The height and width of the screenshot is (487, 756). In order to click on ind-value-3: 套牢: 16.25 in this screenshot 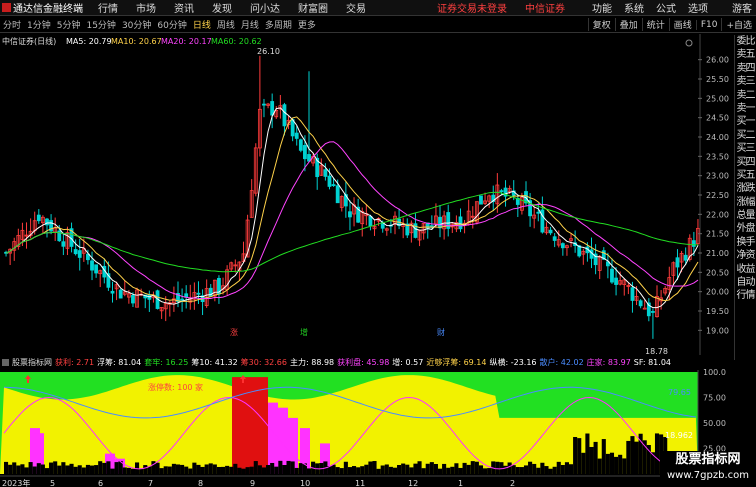, I will do `click(166, 362)`.